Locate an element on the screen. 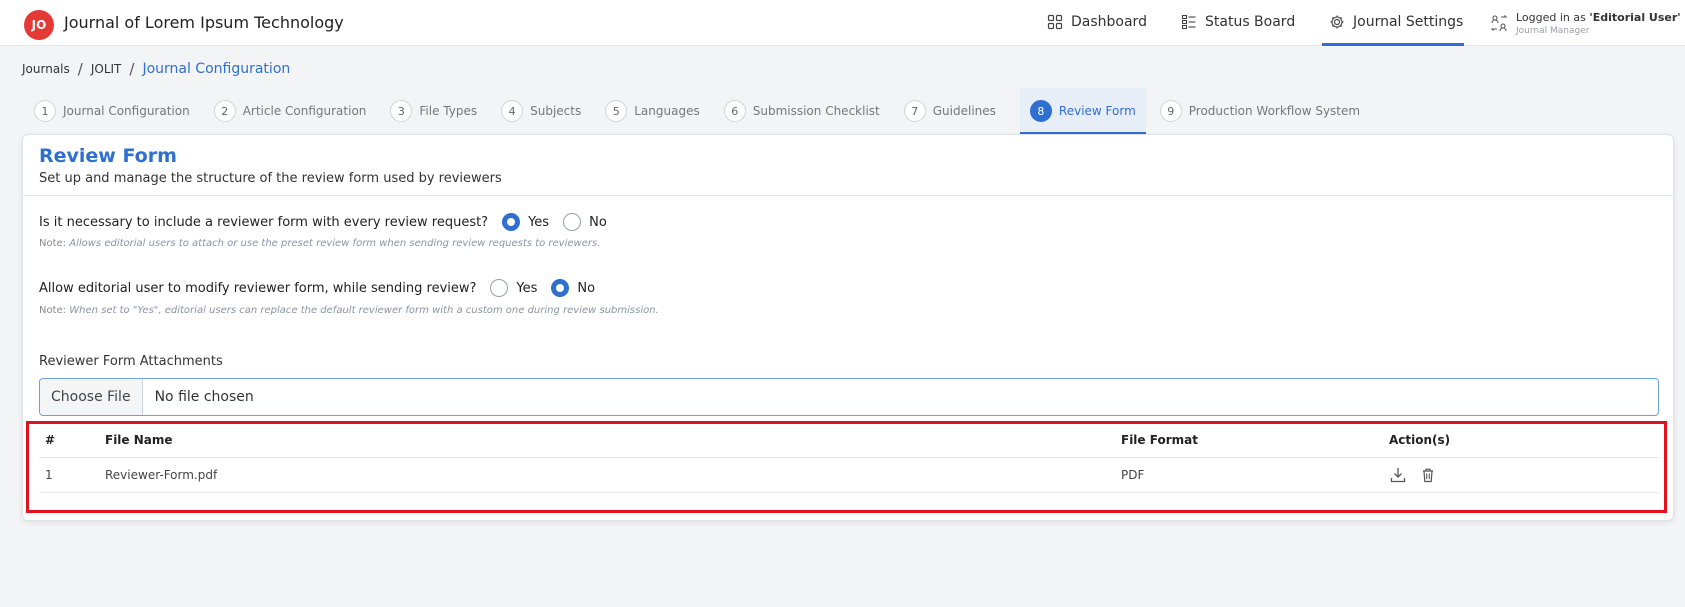 The width and height of the screenshot is (1685, 607). q2-yes-radio: Yes is located at coordinates (513, 288).